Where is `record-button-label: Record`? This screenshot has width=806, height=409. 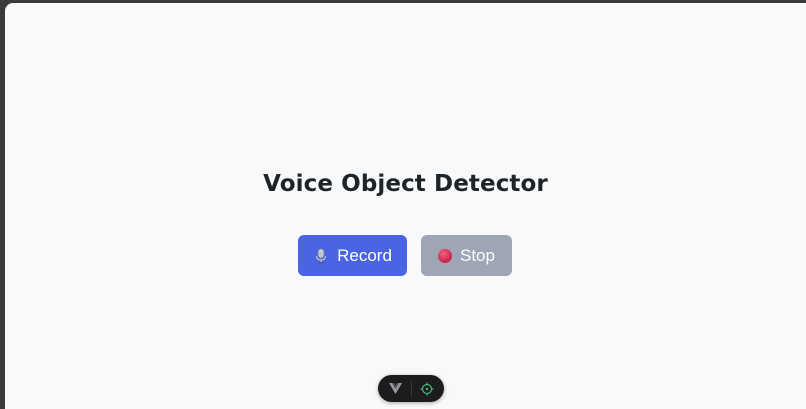 record-button-label: Record is located at coordinates (364, 255).